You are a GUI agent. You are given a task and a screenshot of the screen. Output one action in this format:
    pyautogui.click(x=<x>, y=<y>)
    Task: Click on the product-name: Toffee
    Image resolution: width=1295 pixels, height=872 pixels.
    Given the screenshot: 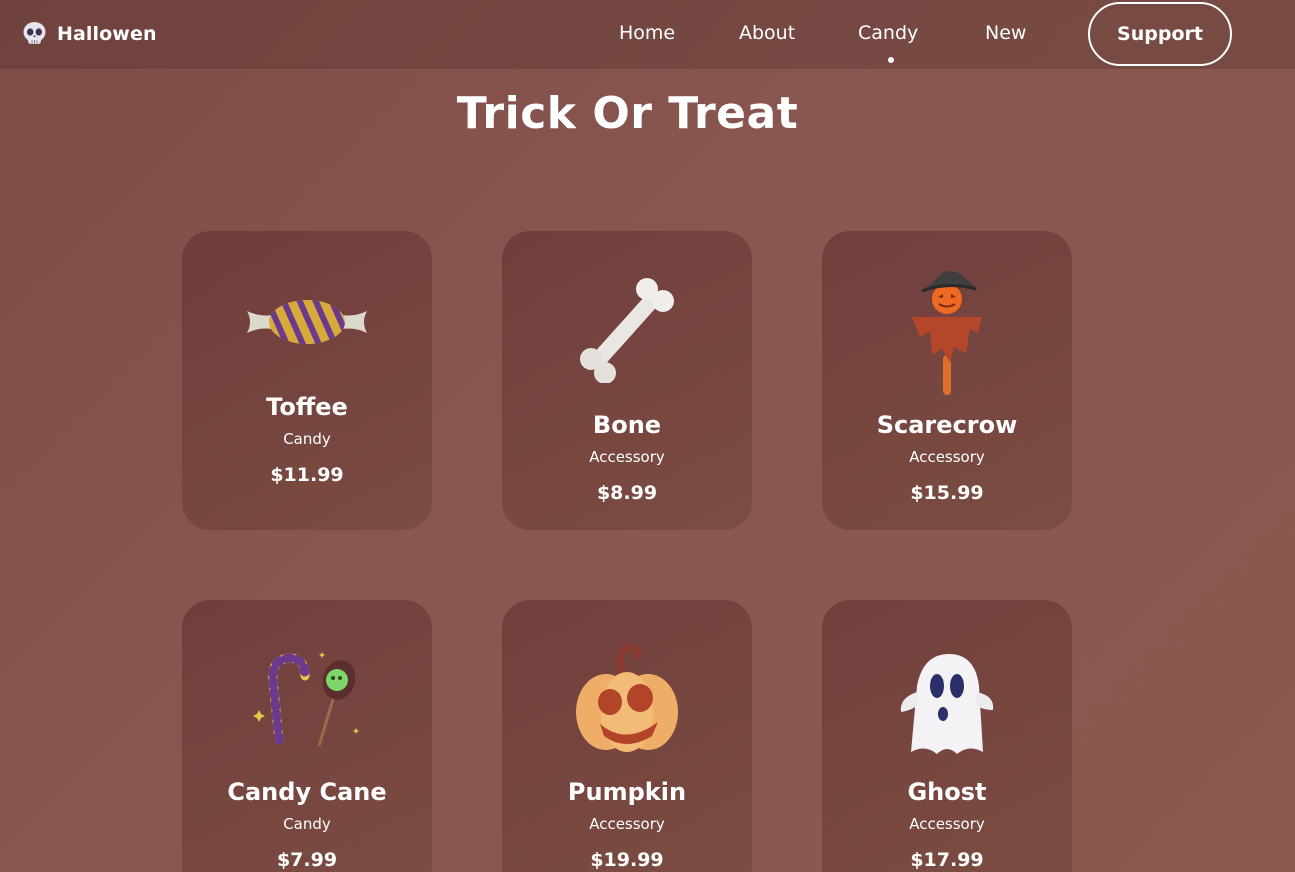 What is the action you would take?
    pyautogui.click(x=307, y=407)
    